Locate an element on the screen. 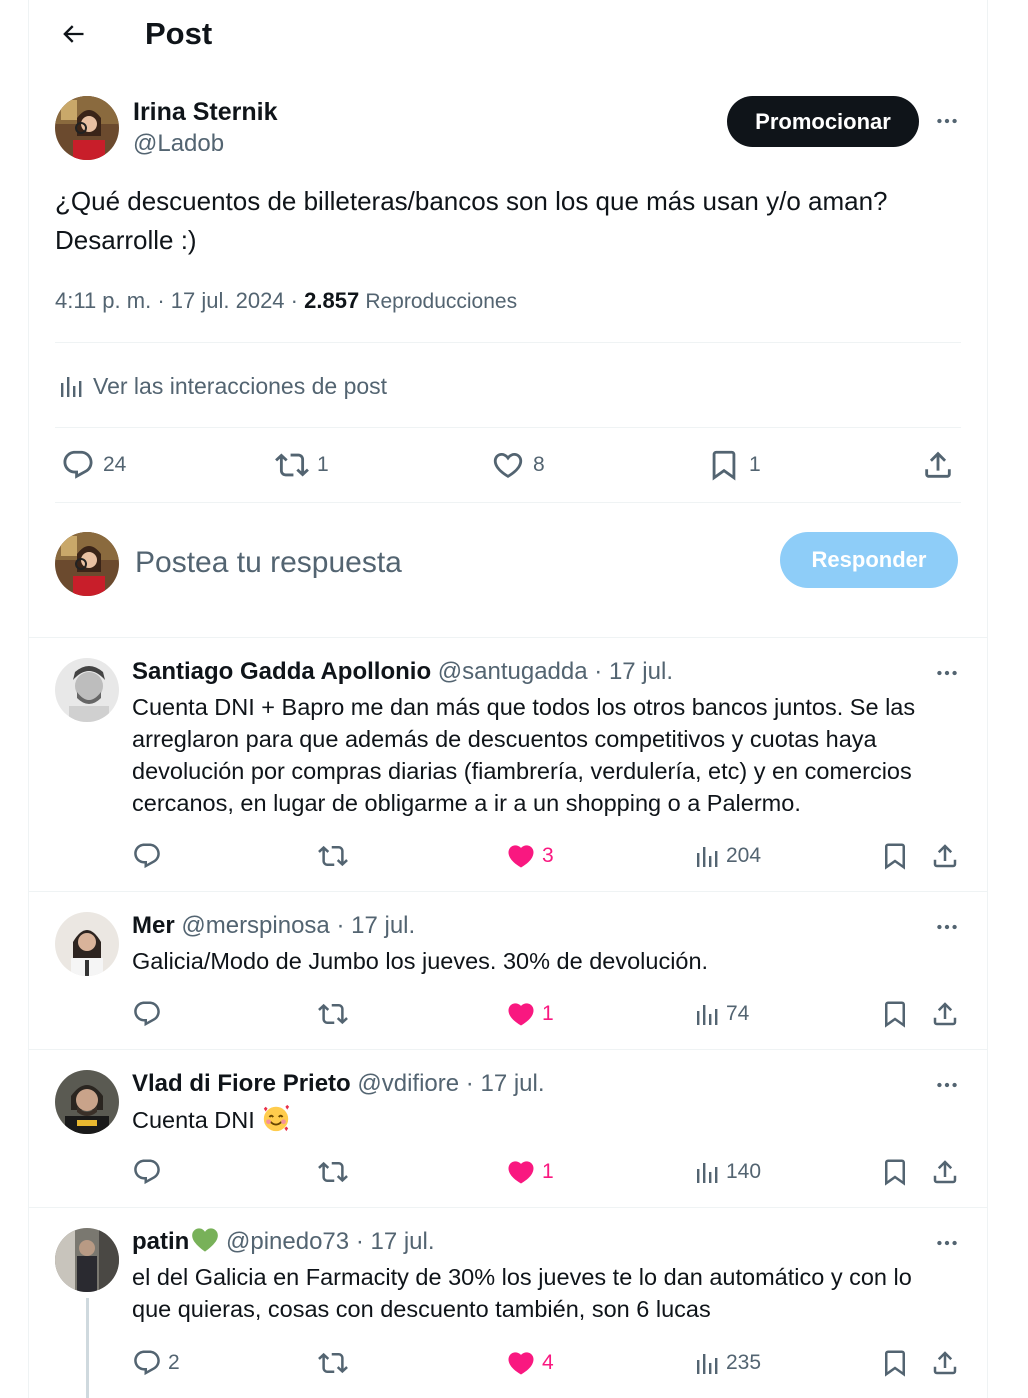 The image size is (1028, 1398). post-date: 17 jul. 2024 is located at coordinates (228, 300).